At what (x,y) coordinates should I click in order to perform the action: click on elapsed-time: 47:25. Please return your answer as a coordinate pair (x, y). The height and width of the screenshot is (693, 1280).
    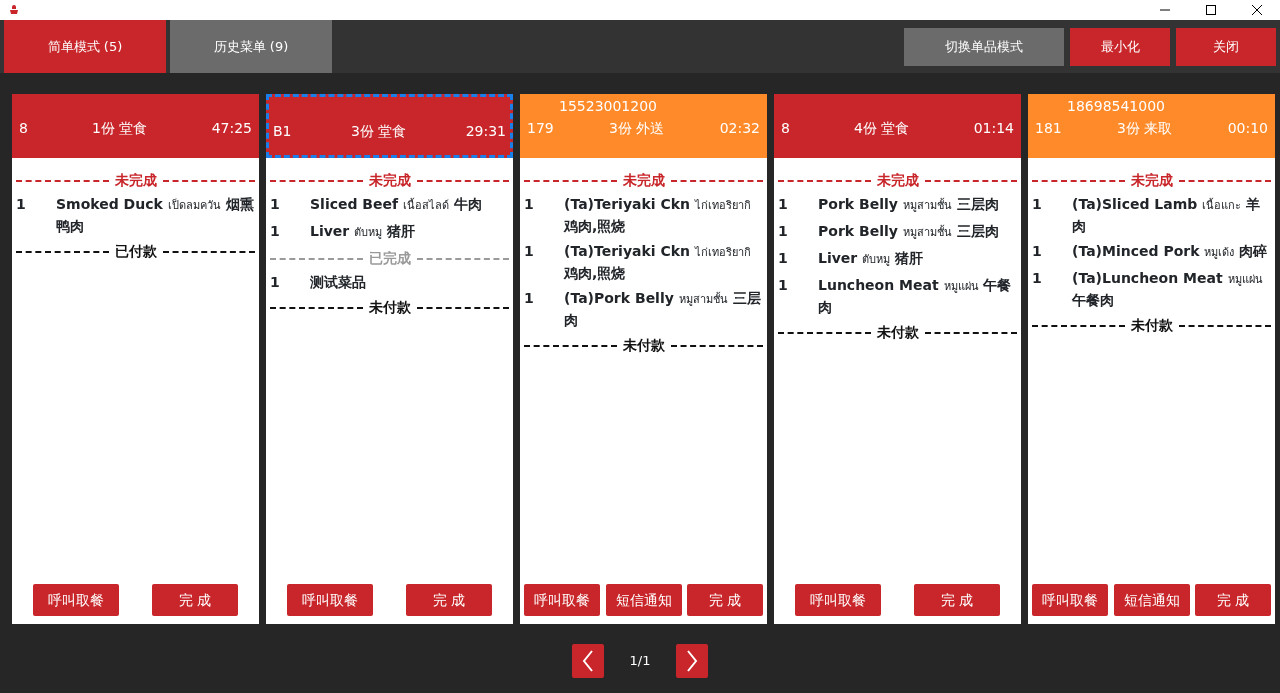
    Looking at the image, I should click on (231, 128).